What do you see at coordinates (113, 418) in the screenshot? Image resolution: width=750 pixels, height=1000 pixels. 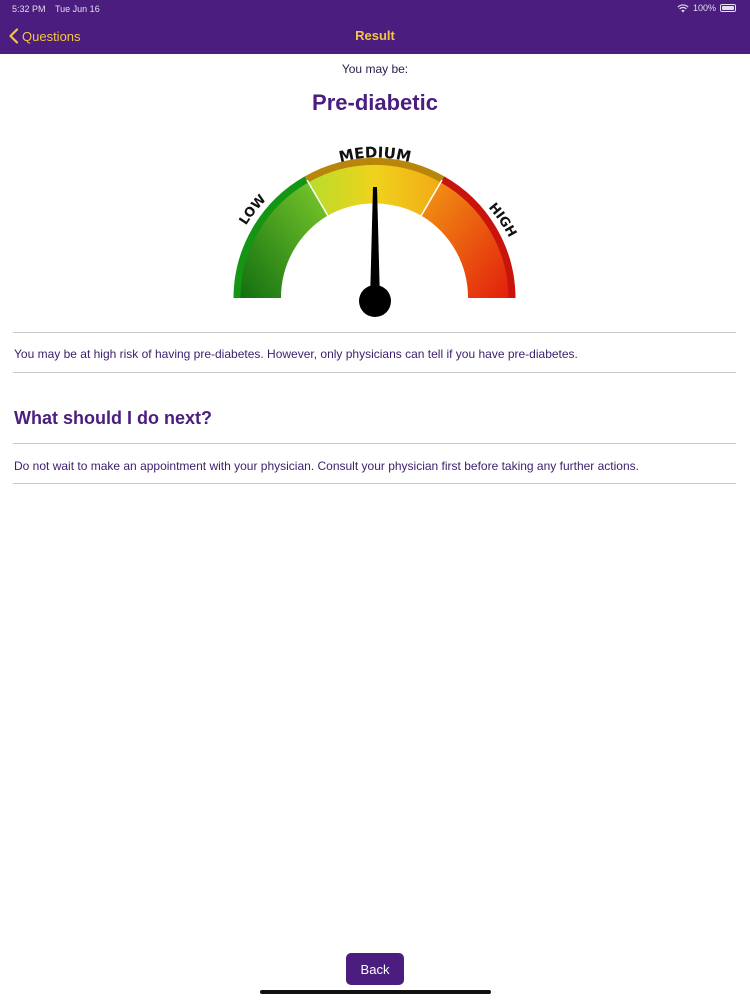 I see `next-steps-heading: What should I do next?` at bounding box center [113, 418].